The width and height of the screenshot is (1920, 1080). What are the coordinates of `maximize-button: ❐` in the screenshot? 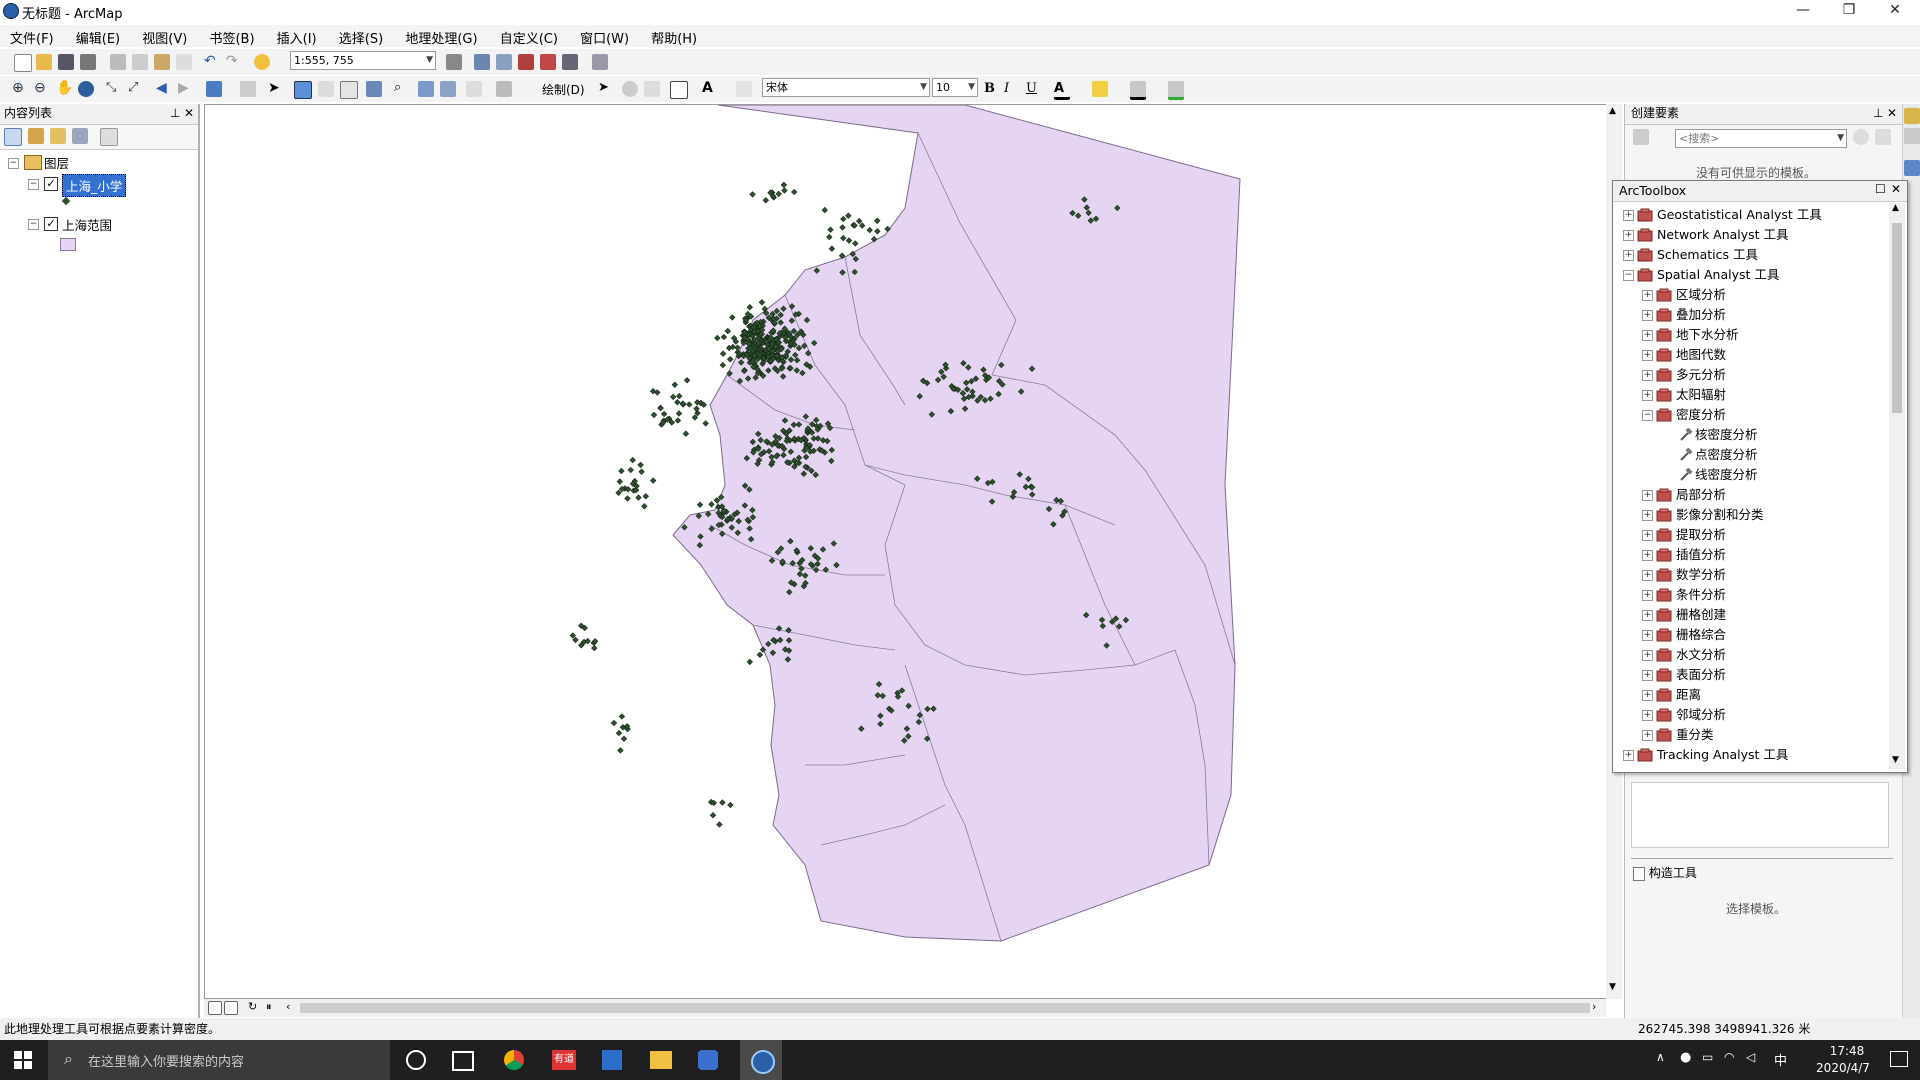 It's located at (1849, 11).